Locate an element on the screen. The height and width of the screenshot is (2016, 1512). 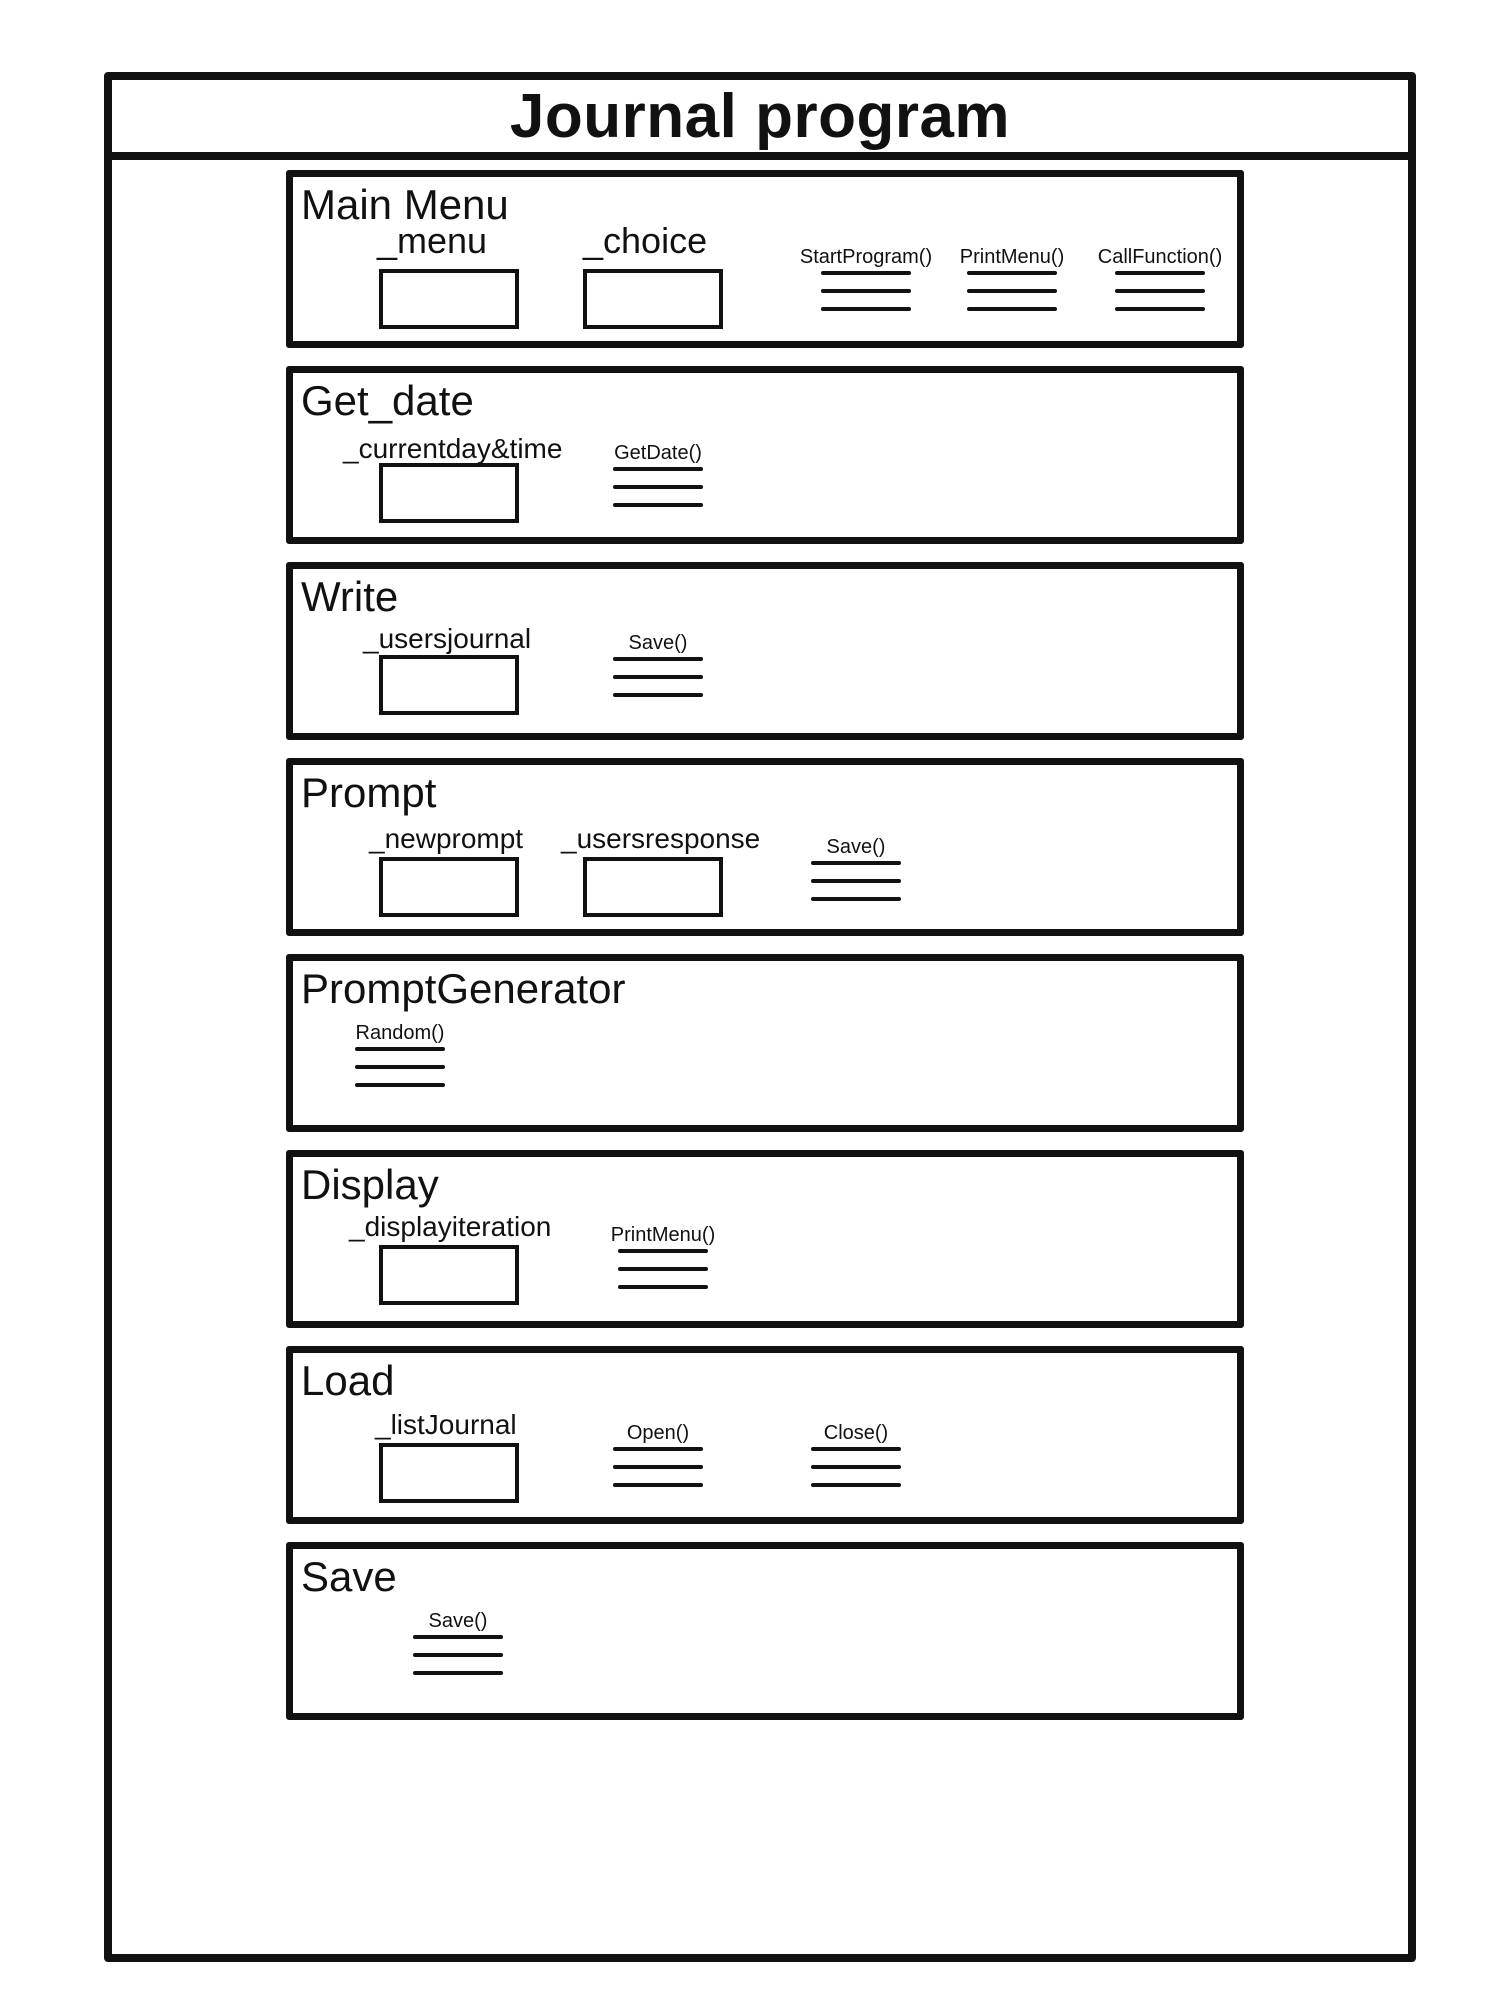
class-panel-prompt: Prompt _newprompt _usersresponse Save() is located at coordinates (765, 847).